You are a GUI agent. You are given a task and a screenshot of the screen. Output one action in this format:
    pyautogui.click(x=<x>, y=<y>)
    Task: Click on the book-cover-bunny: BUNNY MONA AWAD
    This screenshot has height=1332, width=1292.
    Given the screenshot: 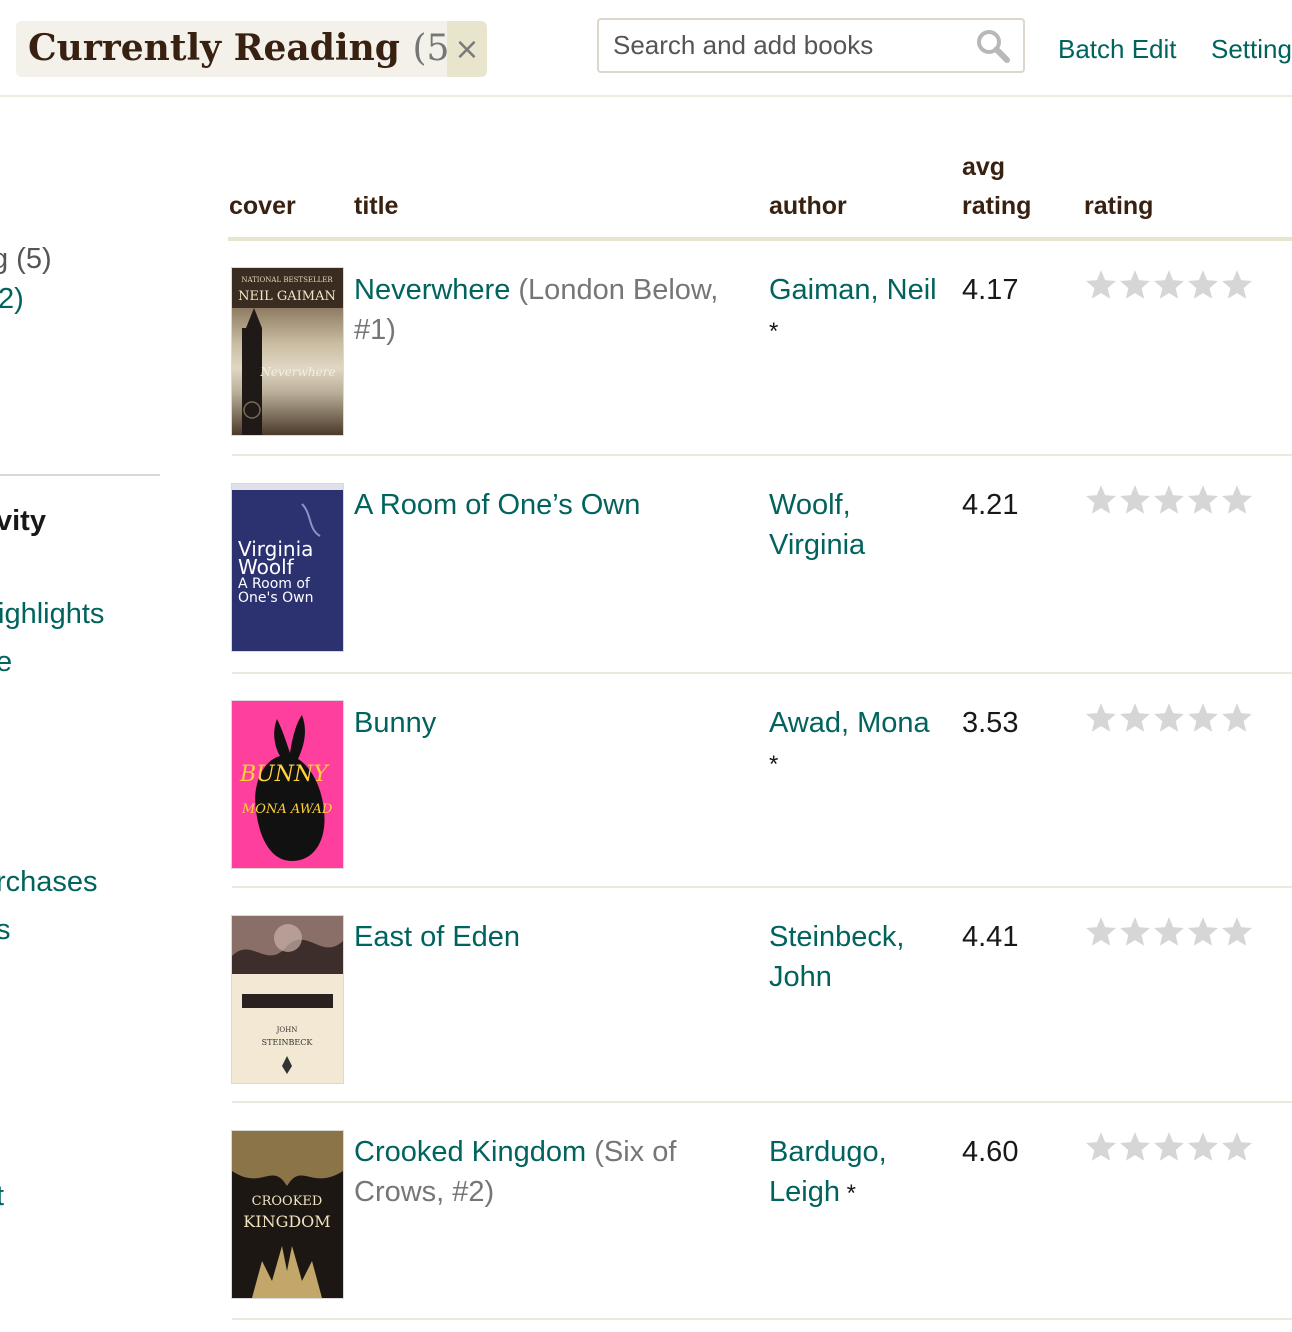 What is the action you would take?
    pyautogui.click(x=287, y=784)
    